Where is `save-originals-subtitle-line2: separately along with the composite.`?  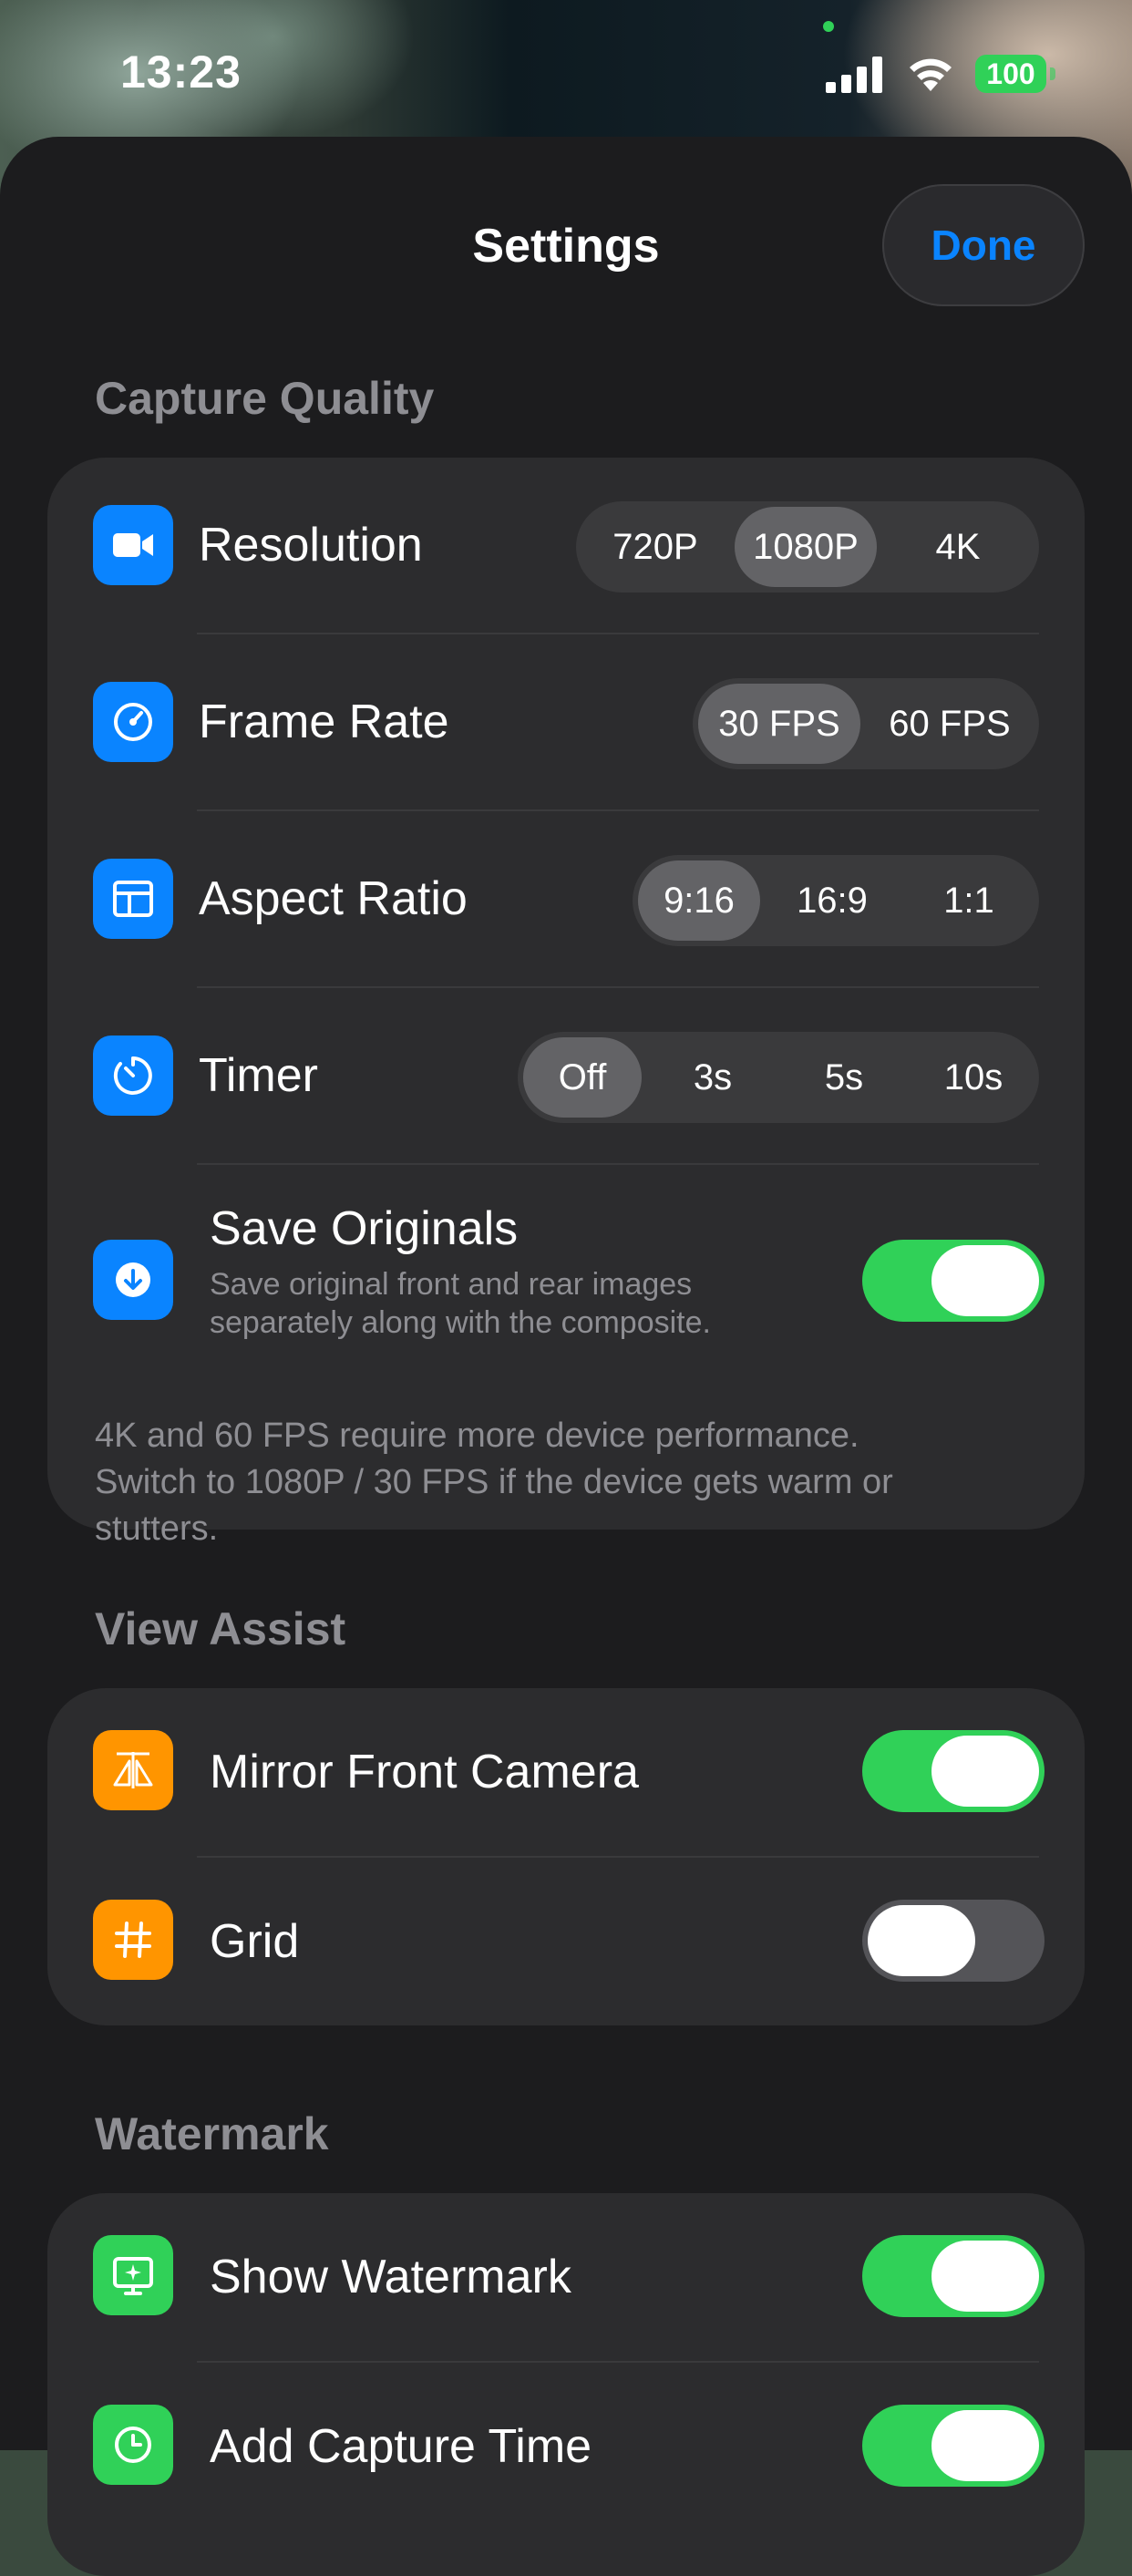
save-originals-subtitle-line2: separately along with the composite. is located at coordinates (461, 1322).